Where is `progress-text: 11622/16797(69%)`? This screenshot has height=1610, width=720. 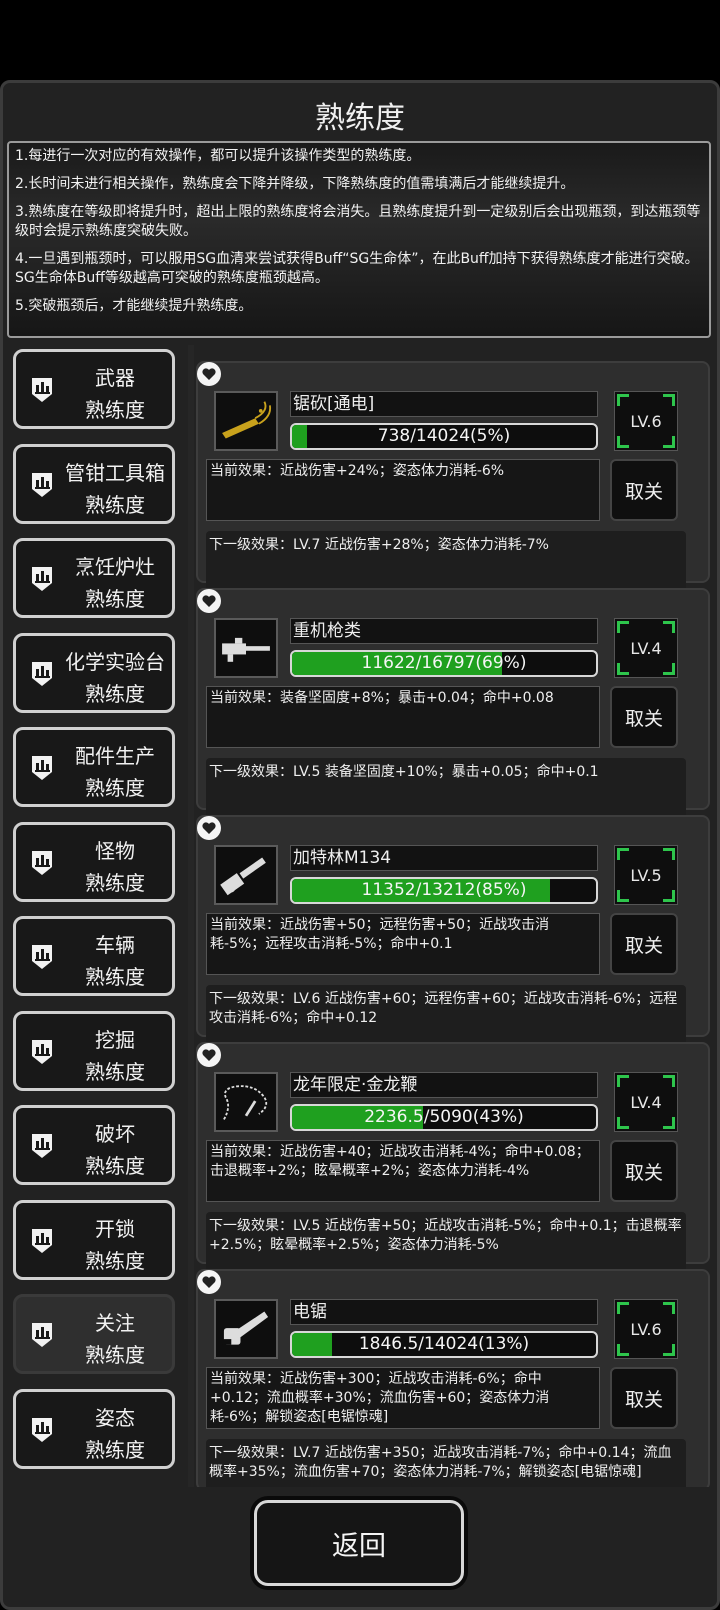
progress-text: 11622/16797(69%) is located at coordinates (444, 663).